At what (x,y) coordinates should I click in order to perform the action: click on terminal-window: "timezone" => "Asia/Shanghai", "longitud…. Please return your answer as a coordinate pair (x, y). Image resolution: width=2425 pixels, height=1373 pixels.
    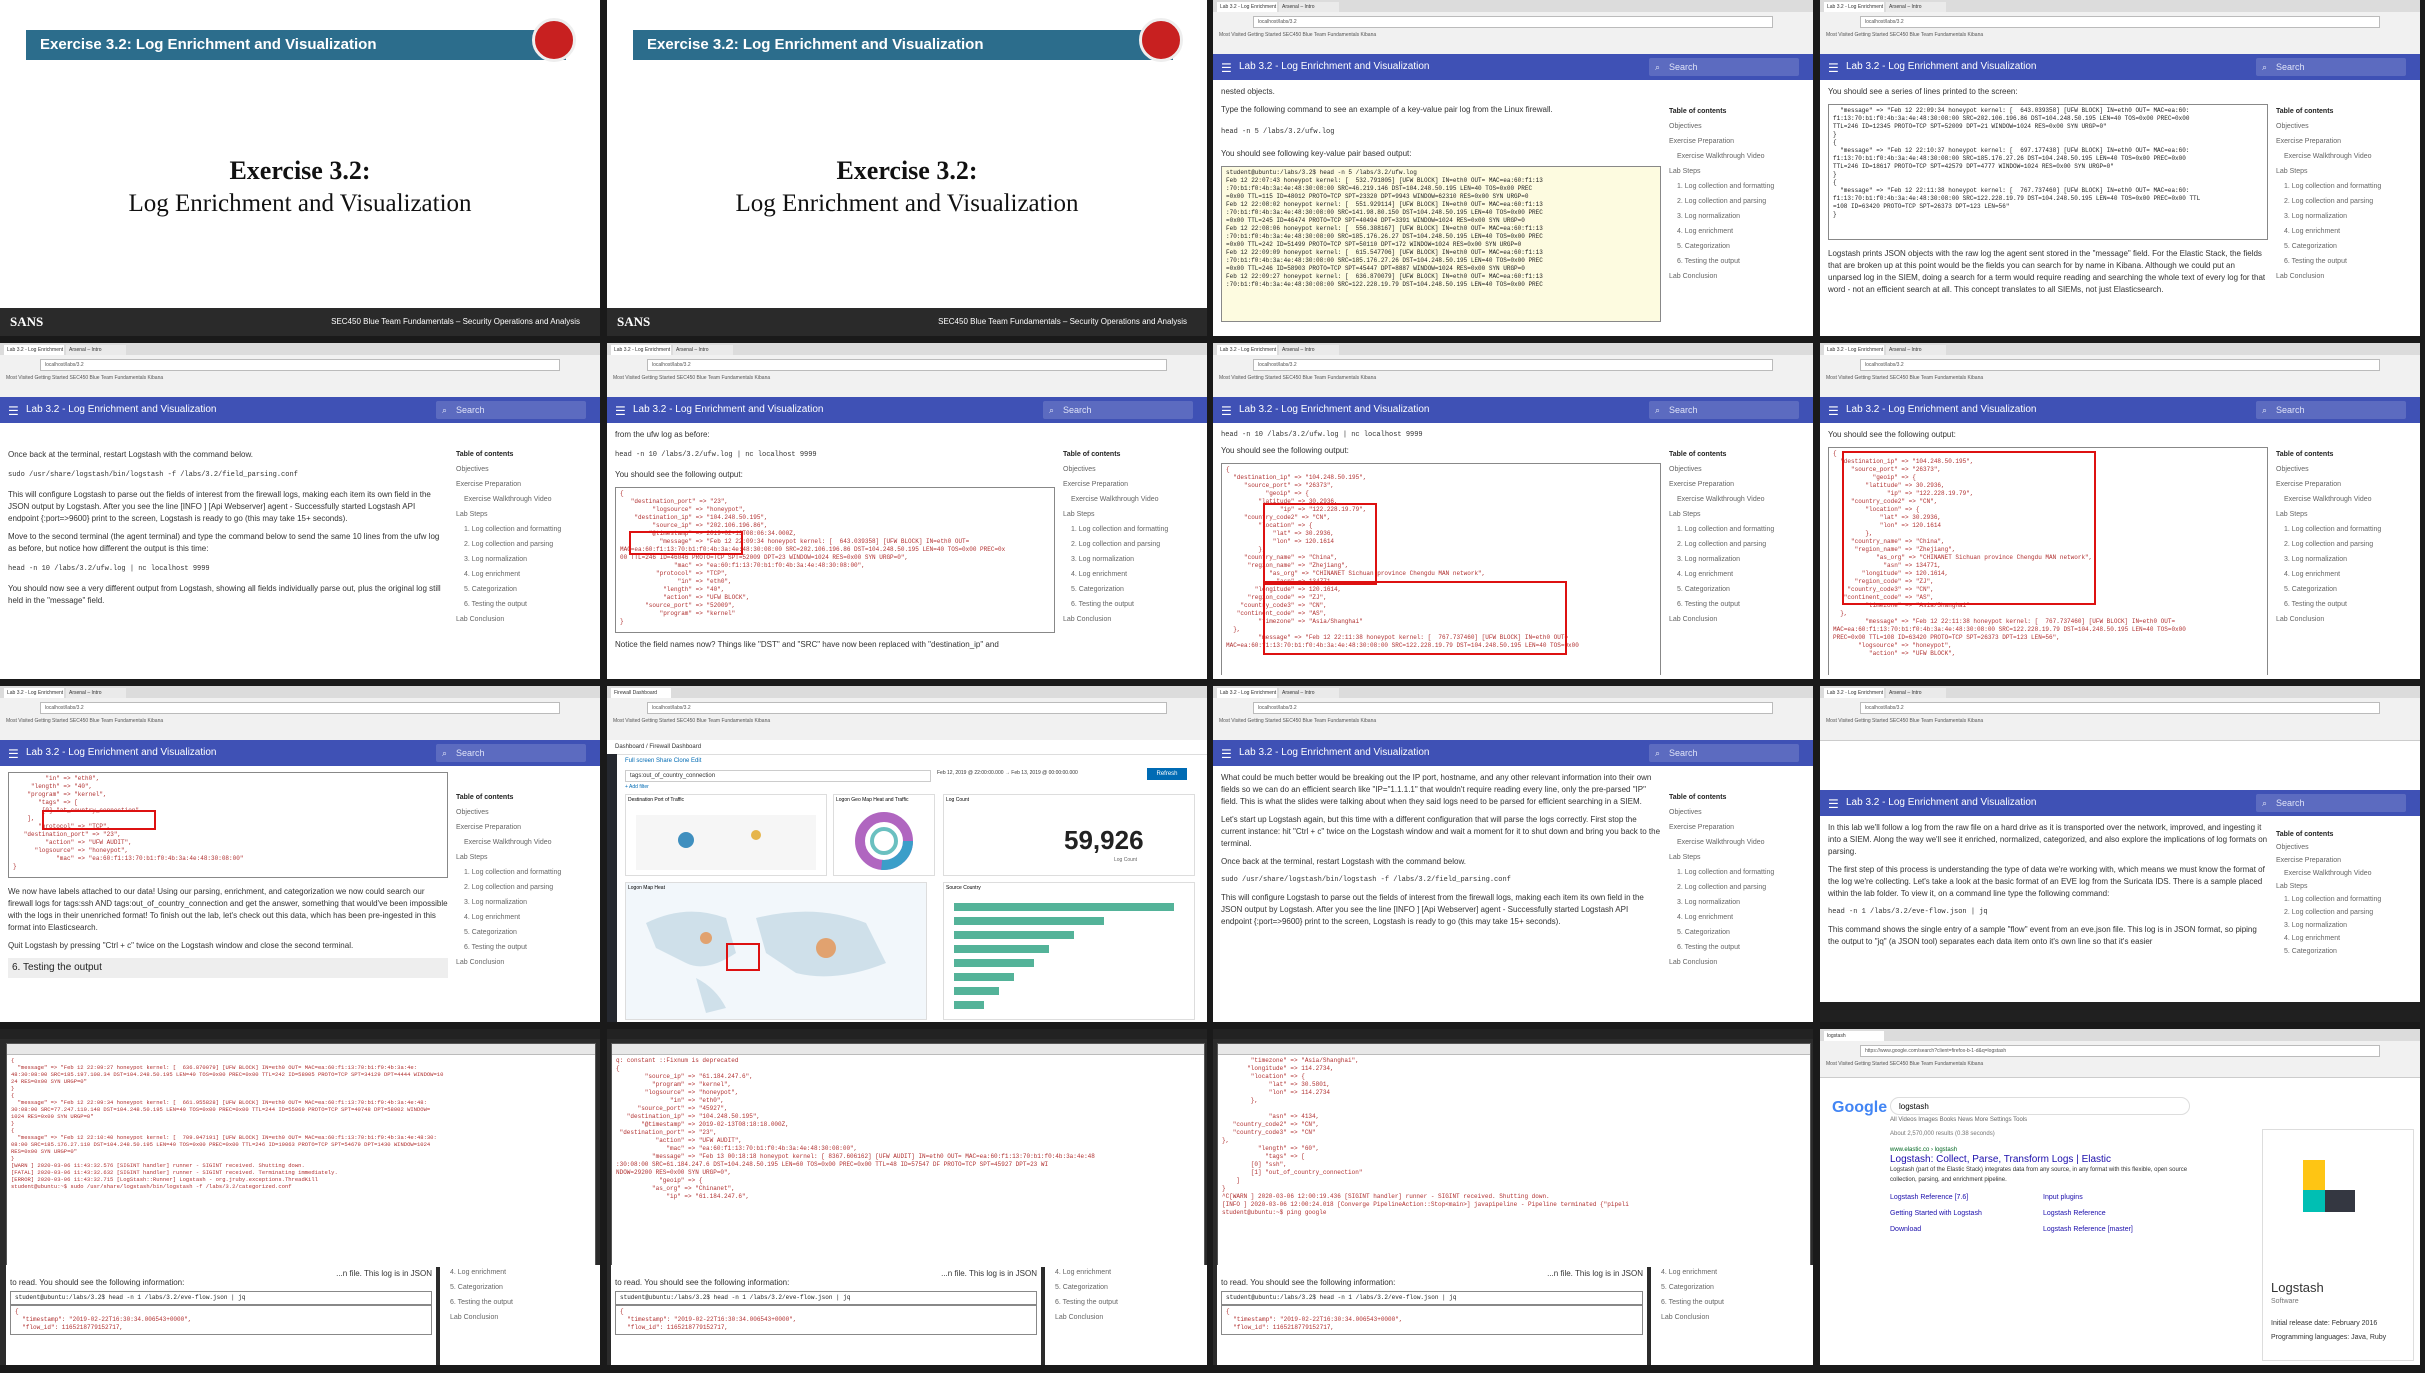
    Looking at the image, I should click on (1514, 1155).